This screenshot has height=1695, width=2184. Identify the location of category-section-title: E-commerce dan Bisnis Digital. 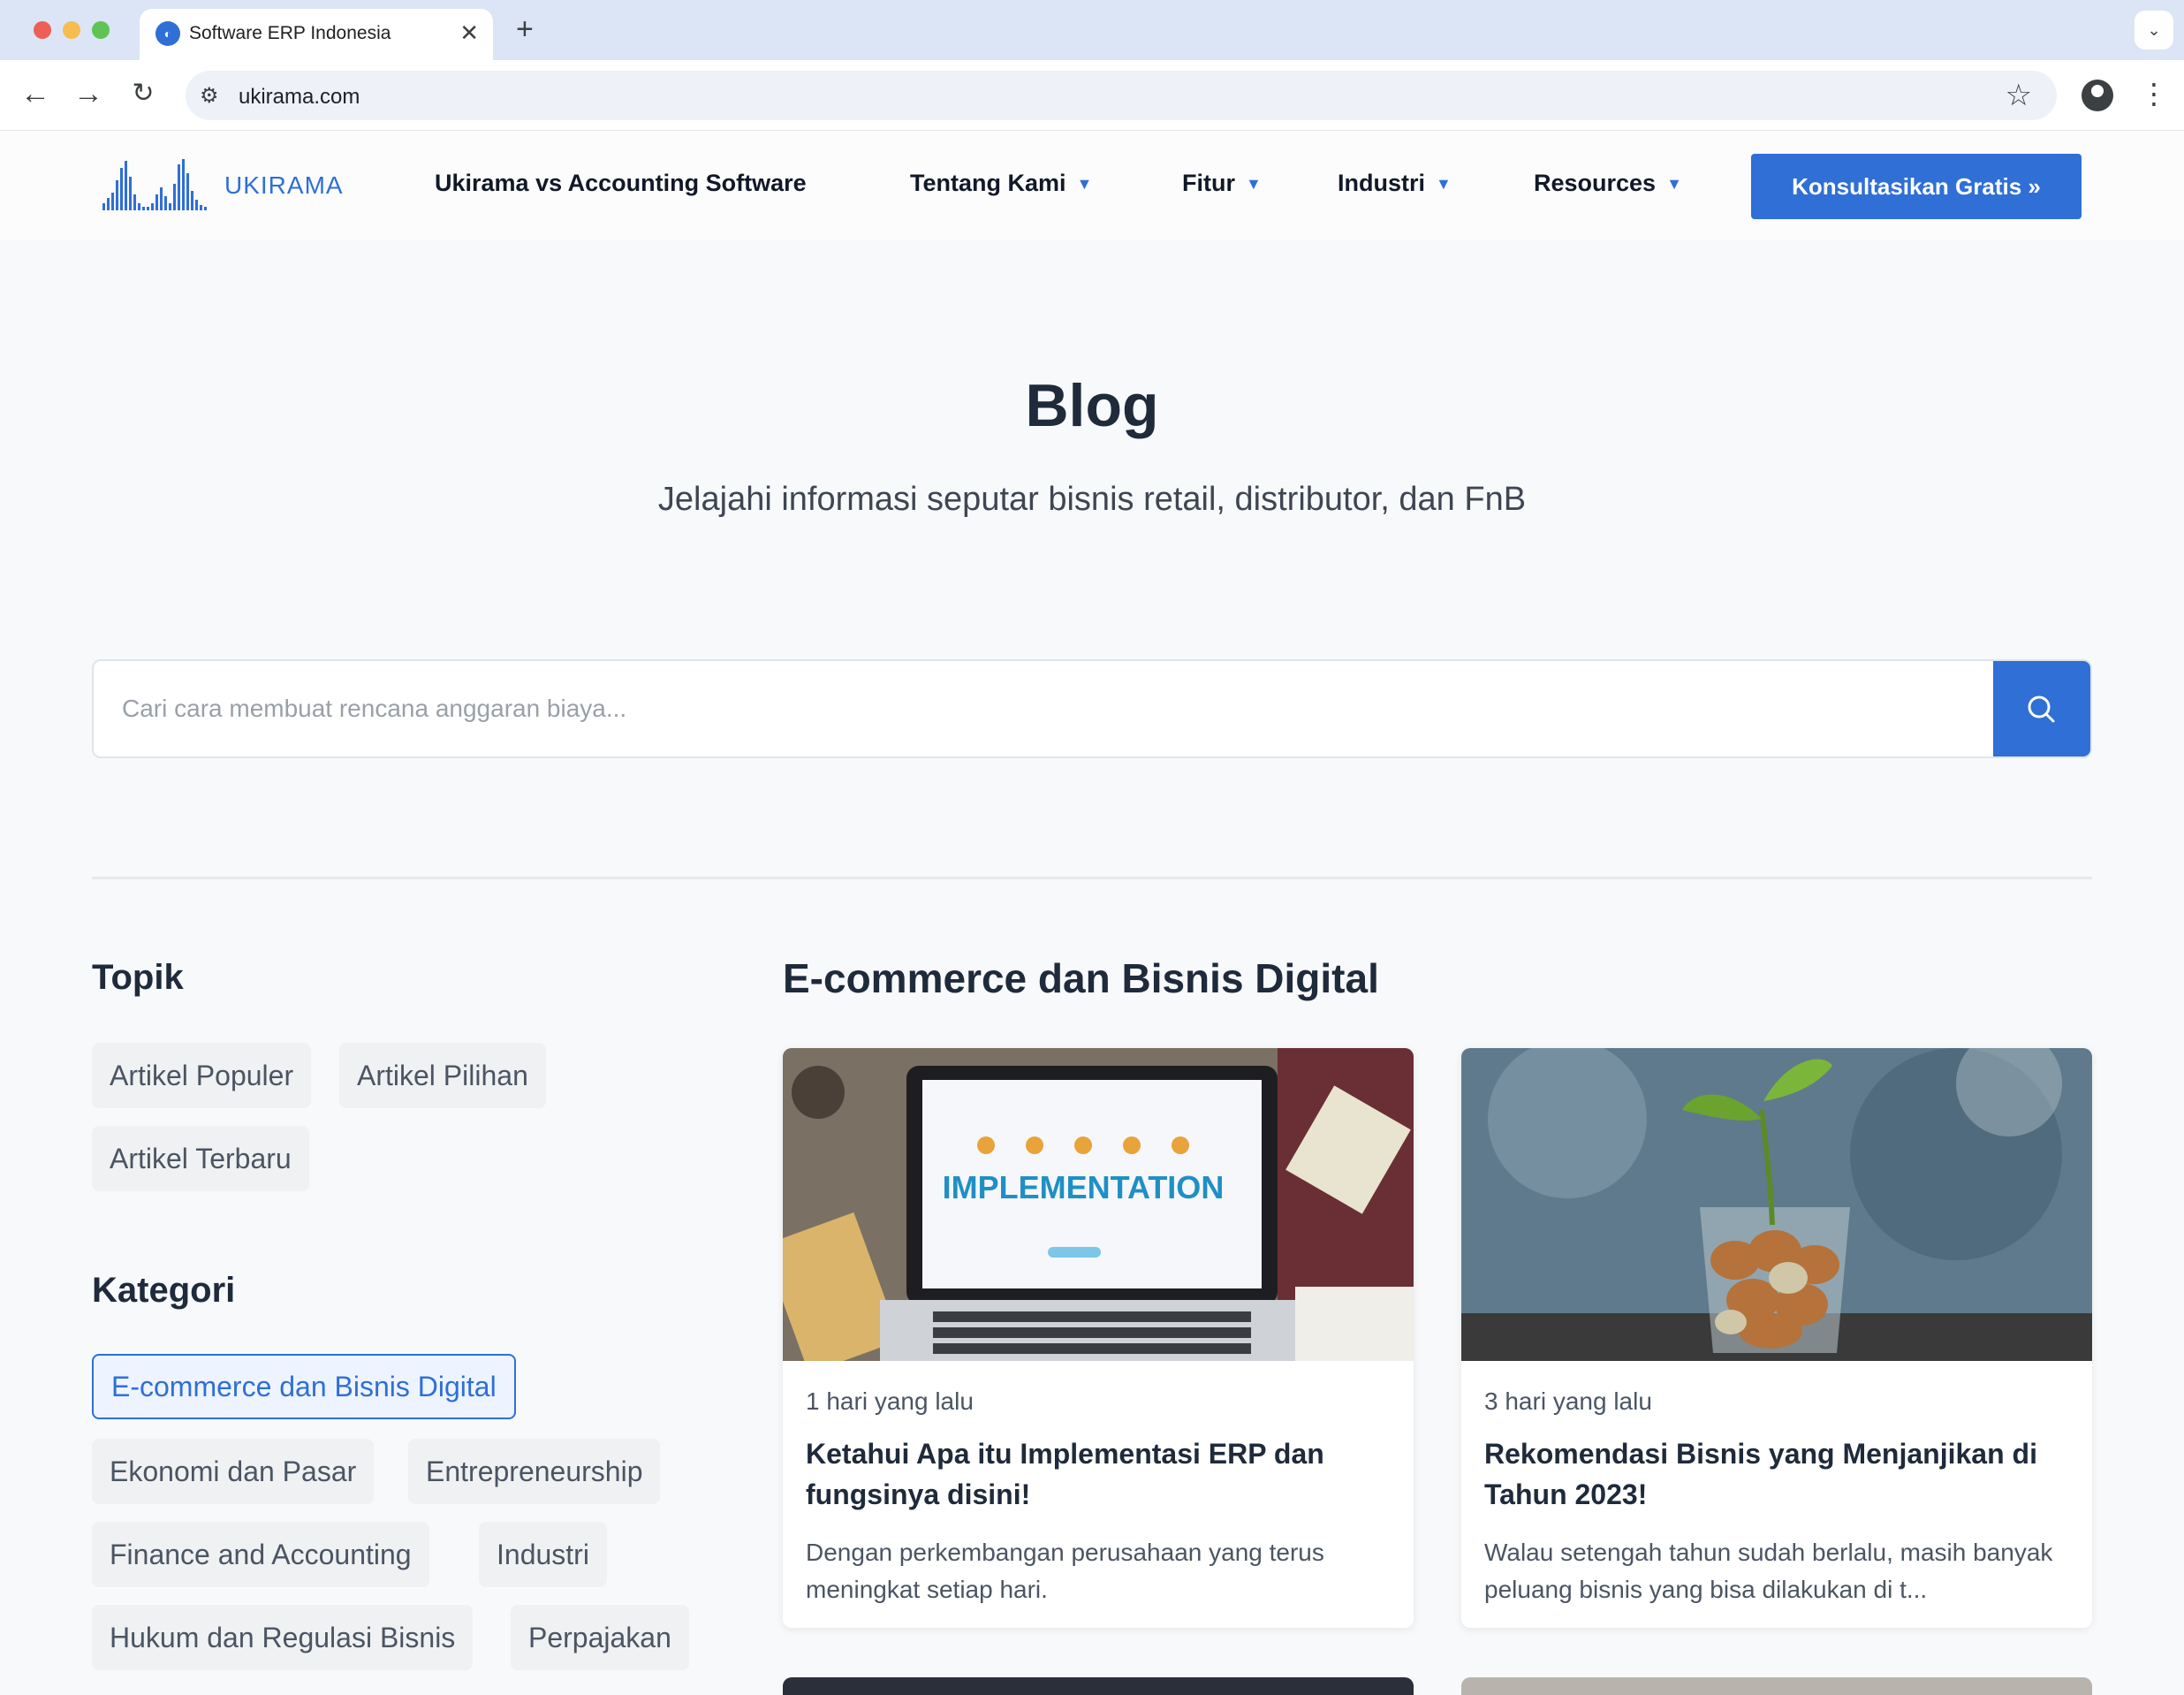
(1081, 978).